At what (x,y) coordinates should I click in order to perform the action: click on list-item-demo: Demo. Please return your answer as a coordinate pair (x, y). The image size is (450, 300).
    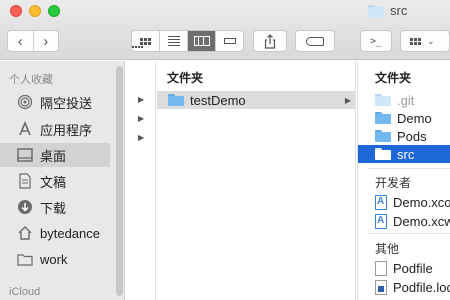
    Looking at the image, I should click on (404, 118).